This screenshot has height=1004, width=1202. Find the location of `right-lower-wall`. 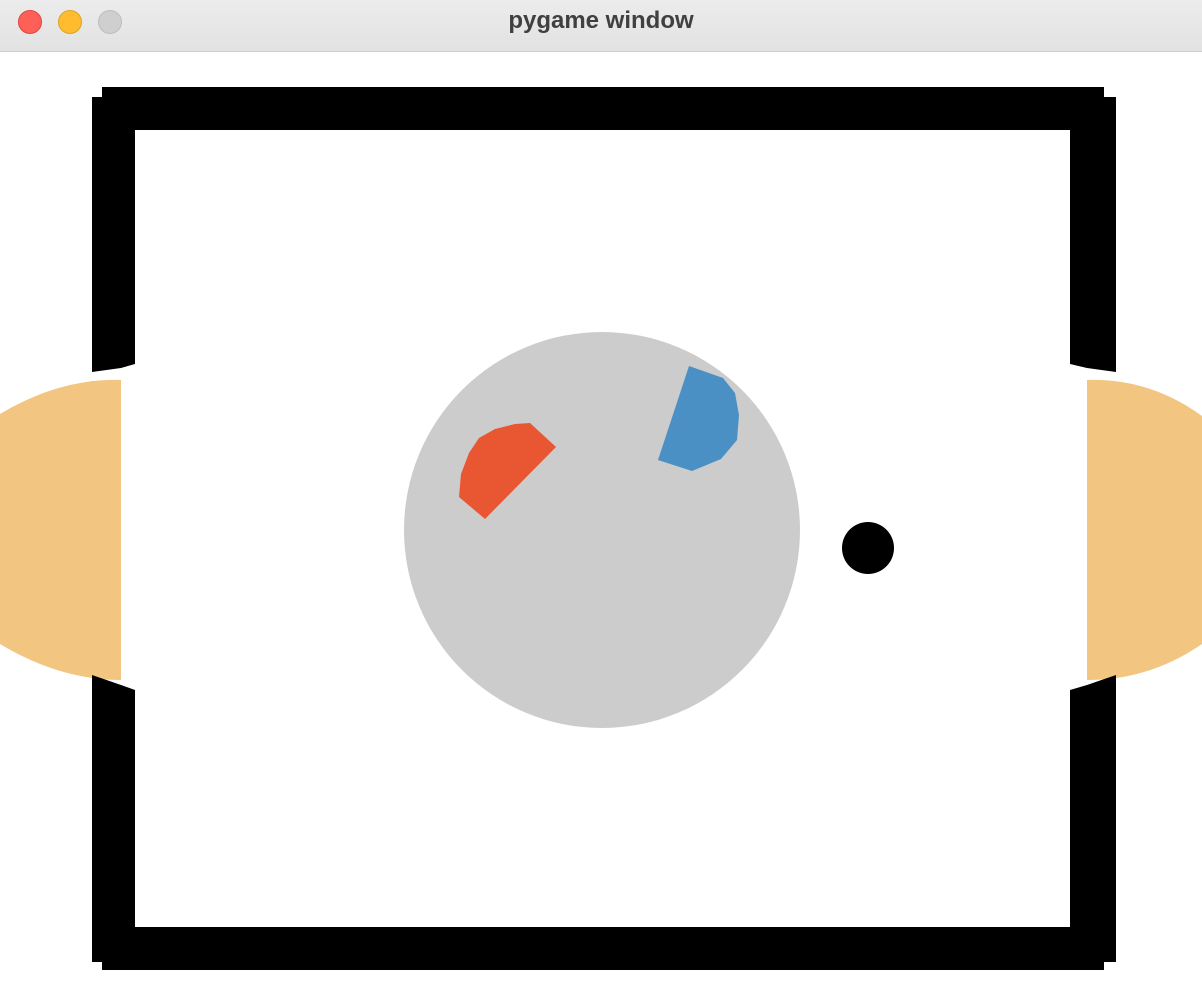

right-lower-wall is located at coordinates (1093, 822).